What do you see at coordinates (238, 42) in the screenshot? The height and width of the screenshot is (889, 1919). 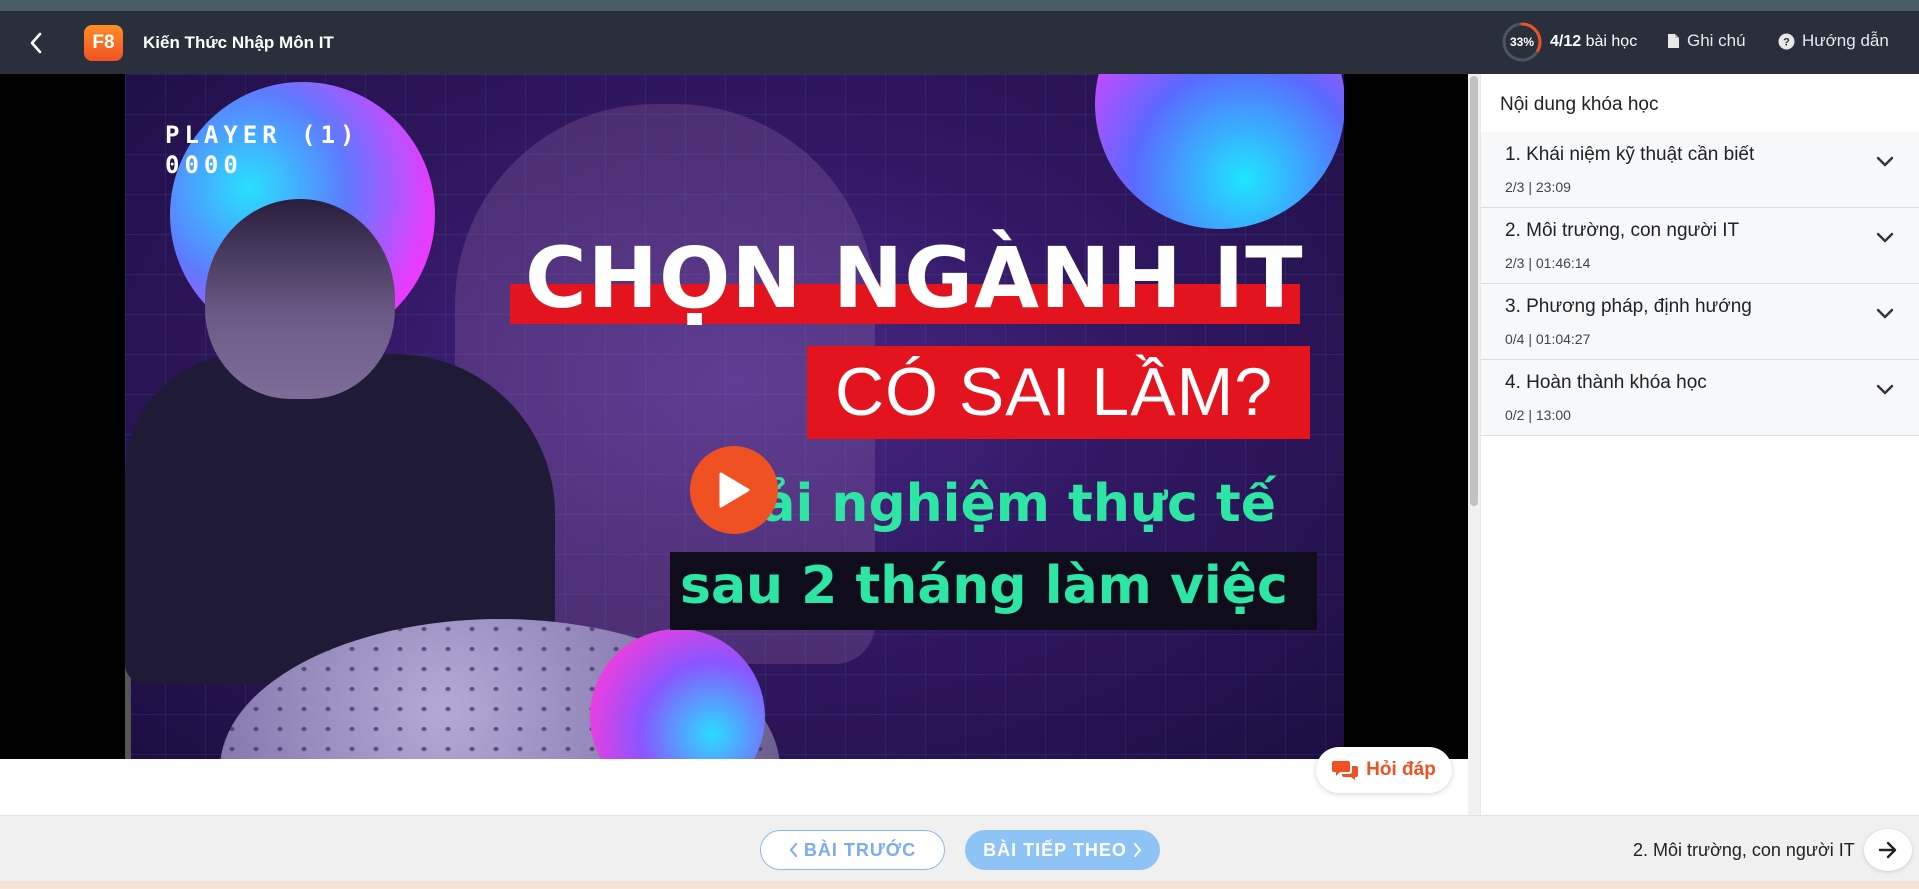 I see `course-title: Kiến Thức Nhập Môn IT` at bounding box center [238, 42].